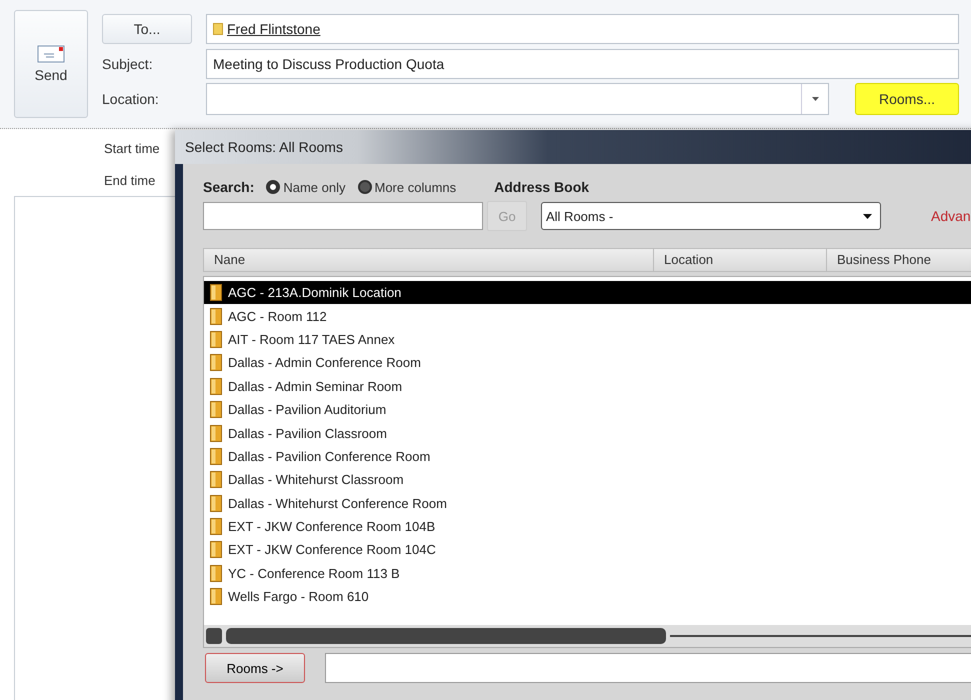 Image resolution: width=971 pixels, height=700 pixels. Describe the element at coordinates (311, 339) in the screenshot. I see `room-name: AIT - Room 117 TAES Annex` at that location.